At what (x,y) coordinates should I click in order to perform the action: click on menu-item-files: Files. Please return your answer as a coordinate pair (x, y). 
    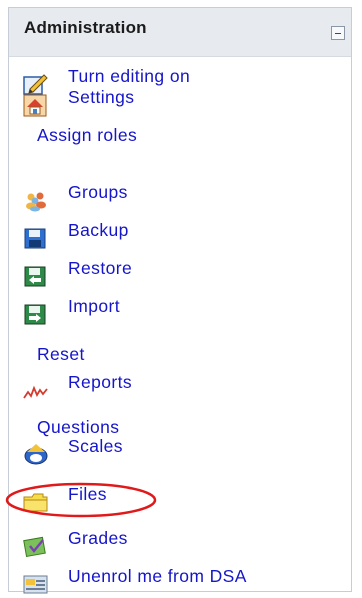
    Looking at the image, I should click on (79, 499).